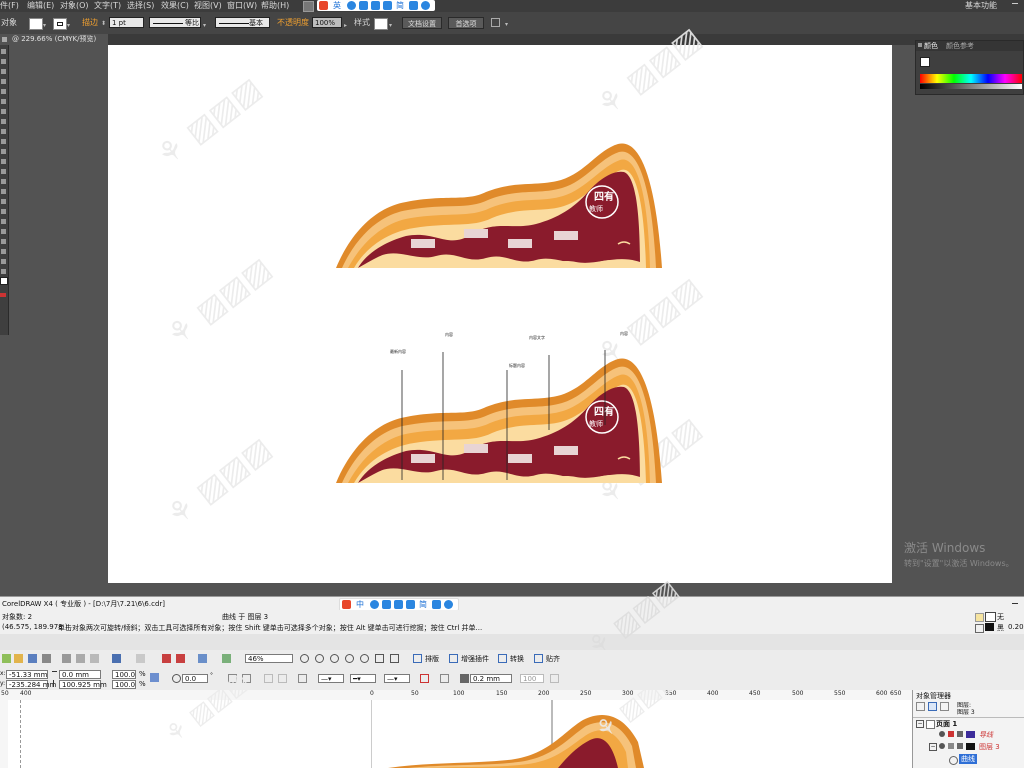 The height and width of the screenshot is (768, 1024). I want to click on zoom-page-icon, so click(364, 658).